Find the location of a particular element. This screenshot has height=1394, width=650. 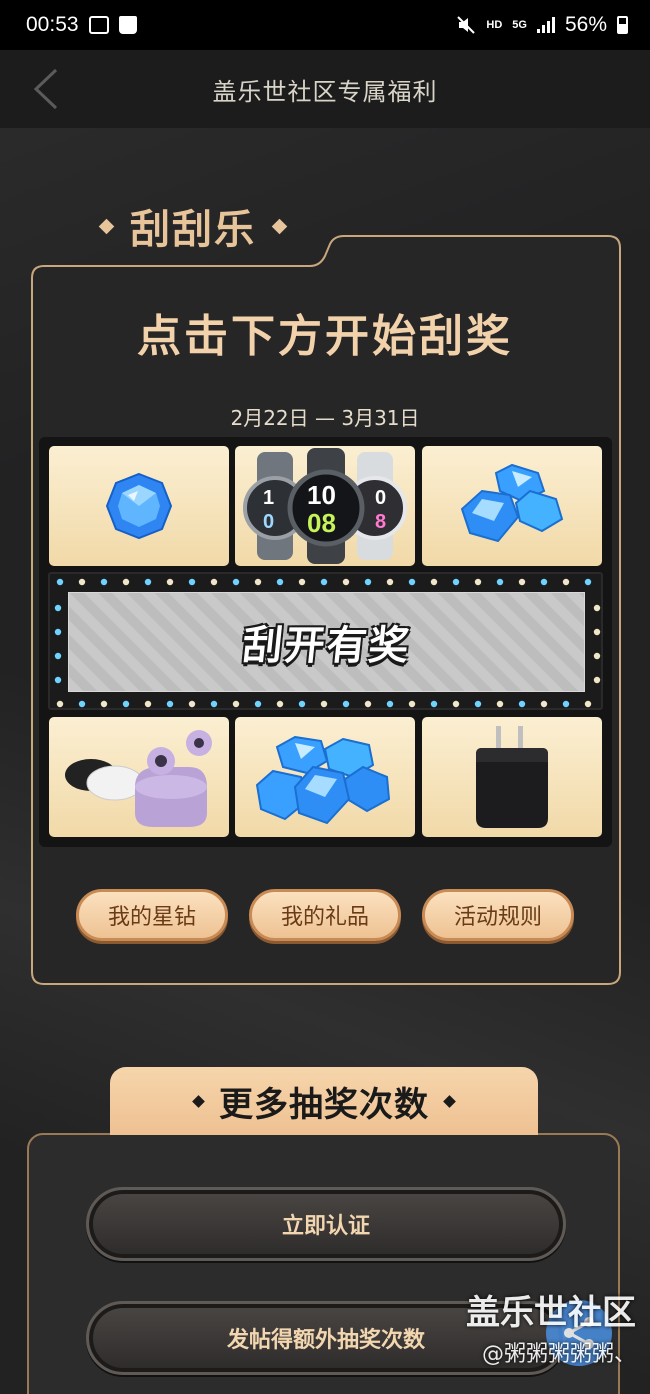

gallery-icon is located at coordinates (98, 25).